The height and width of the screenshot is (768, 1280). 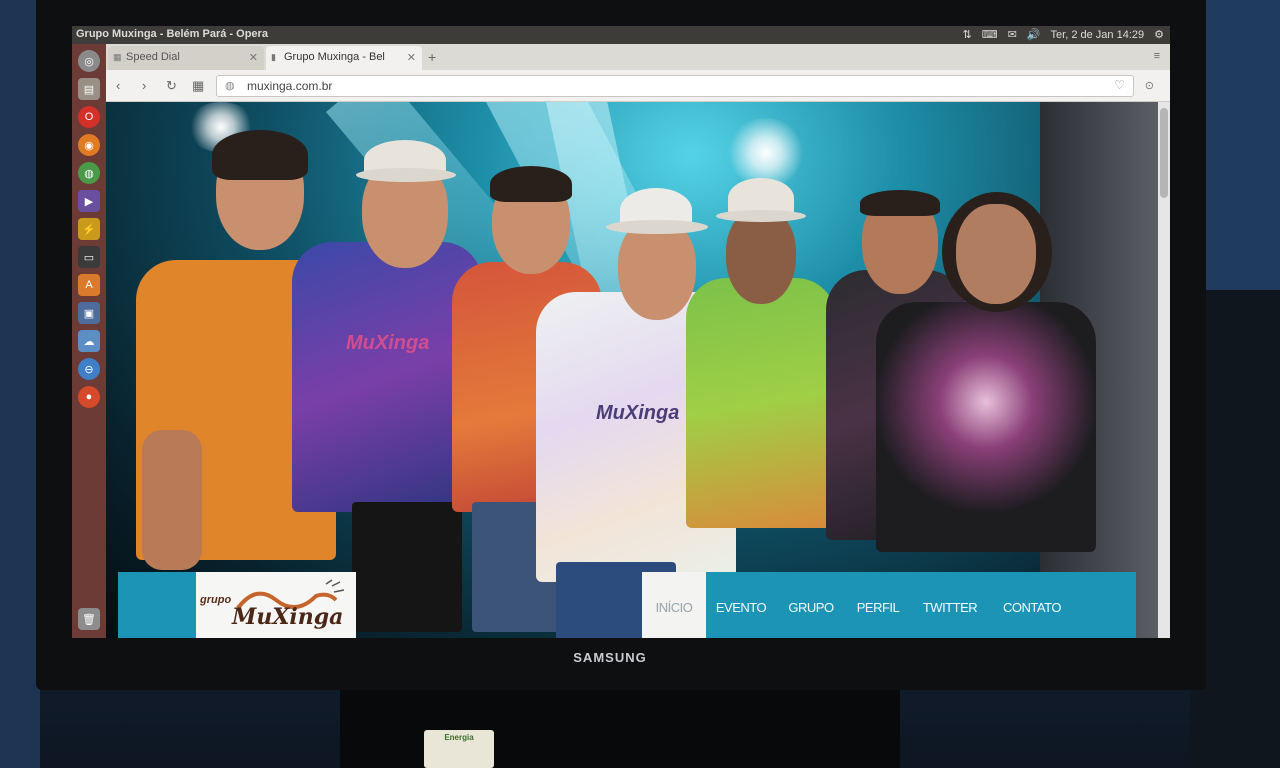 What do you see at coordinates (273, 57) in the screenshot?
I see `page-icon: ▮` at bounding box center [273, 57].